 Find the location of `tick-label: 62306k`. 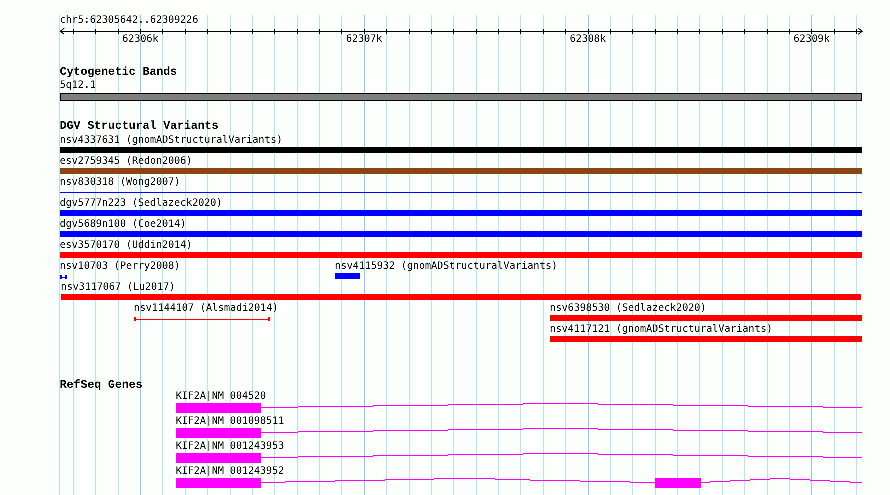

tick-label: 62306k is located at coordinates (140, 40).